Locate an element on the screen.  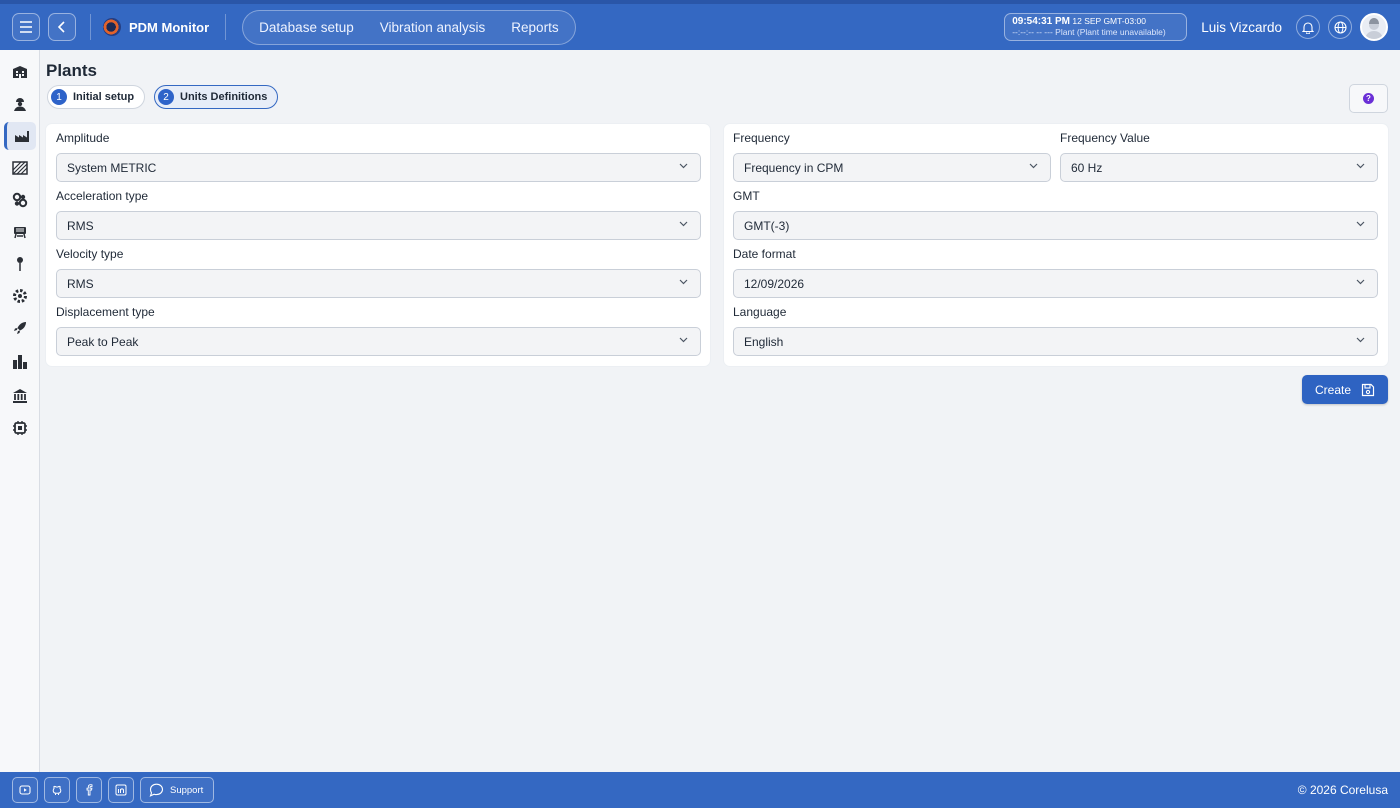
youtube-button is located at coordinates (25, 790).